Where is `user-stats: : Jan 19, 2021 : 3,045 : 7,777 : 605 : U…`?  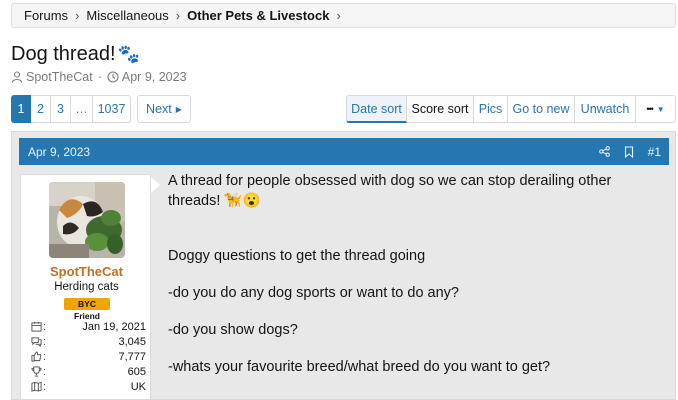
user-stats: : Jan 19, 2021 : 3,045 : 7,777 : 605 : U… is located at coordinates (88, 356).